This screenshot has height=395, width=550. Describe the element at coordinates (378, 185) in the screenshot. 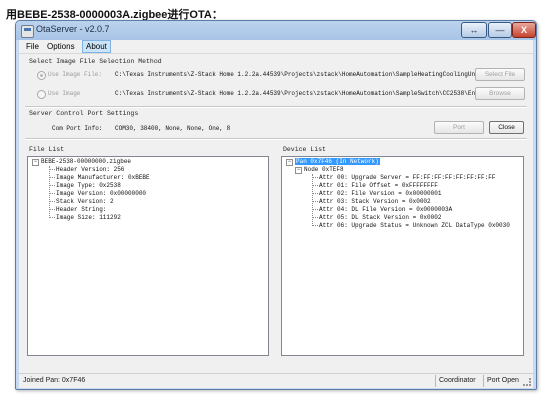

I see `attr-item: Attr 01: File Offset = 0xFFFFFFFF` at that location.